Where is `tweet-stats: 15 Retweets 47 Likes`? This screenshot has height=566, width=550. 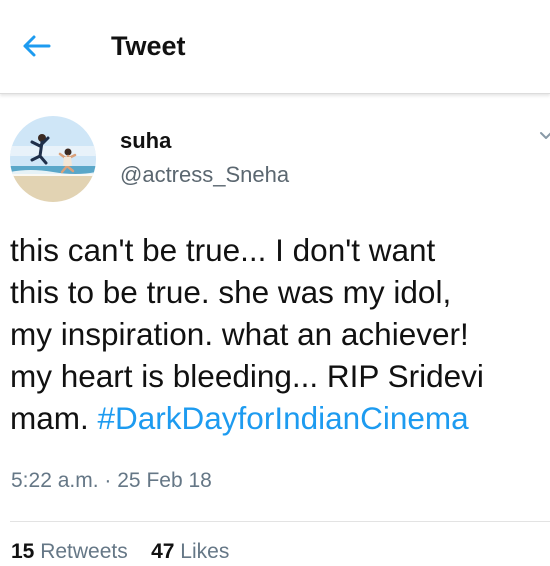 tweet-stats: 15 Retweets 47 Likes is located at coordinates (120, 552).